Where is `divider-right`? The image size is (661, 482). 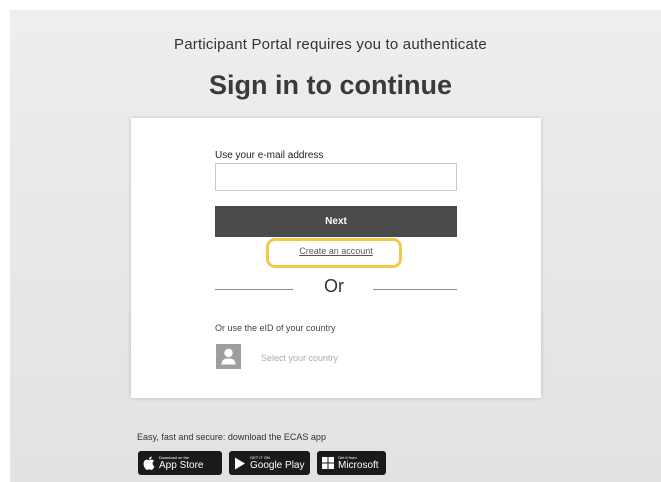 divider-right is located at coordinates (415, 289).